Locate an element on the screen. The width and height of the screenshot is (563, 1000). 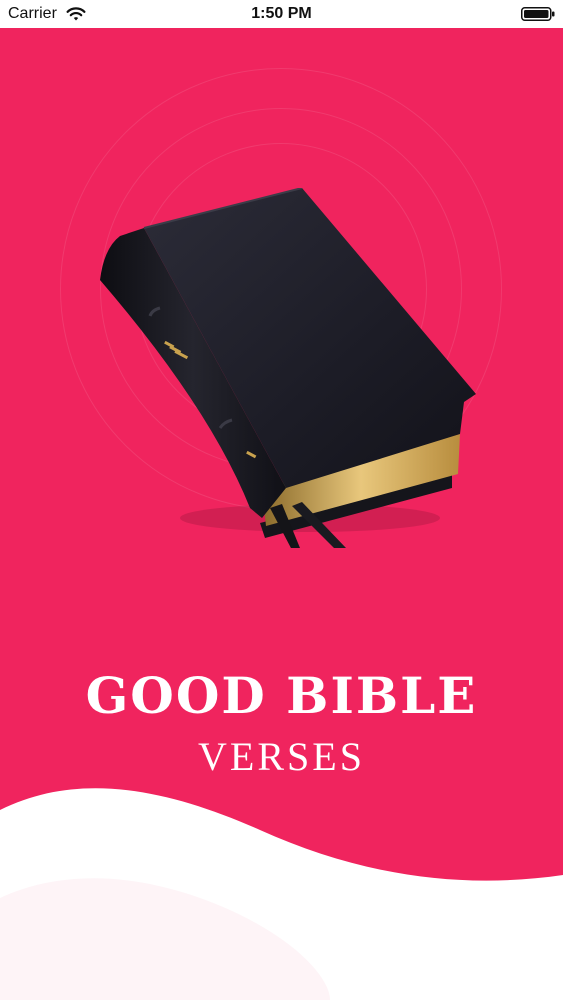
clock-time: 1:50 PM is located at coordinates (281, 13).